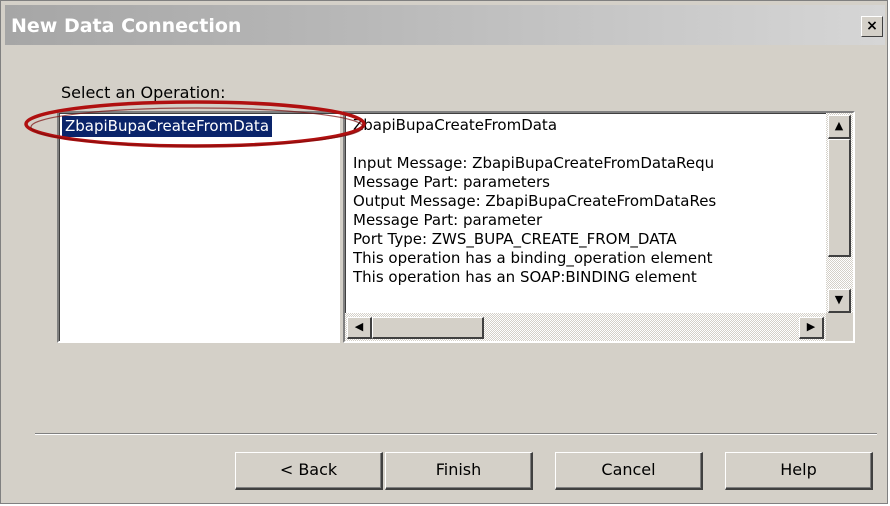  Describe the element at coordinates (309, 471) in the screenshot. I see `back-button: < Back` at that location.